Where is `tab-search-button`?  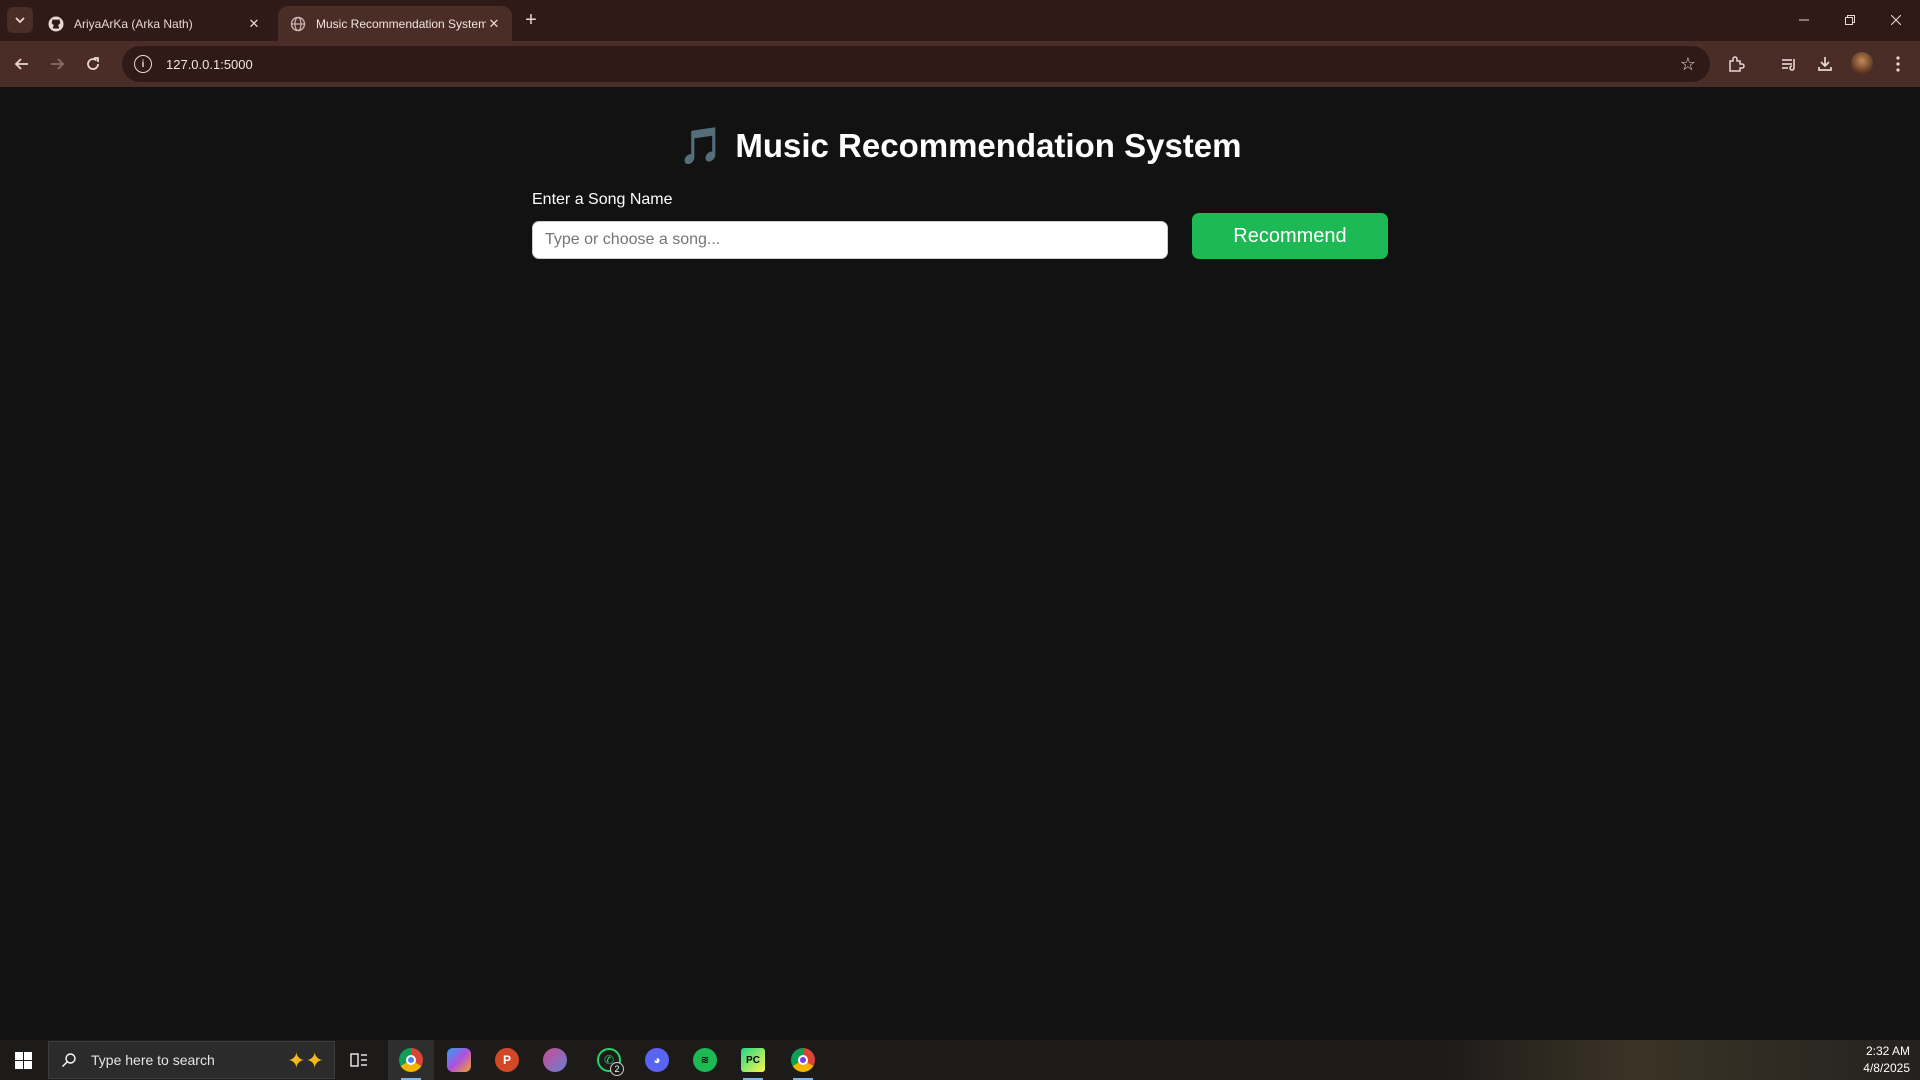 tab-search-button is located at coordinates (20, 20).